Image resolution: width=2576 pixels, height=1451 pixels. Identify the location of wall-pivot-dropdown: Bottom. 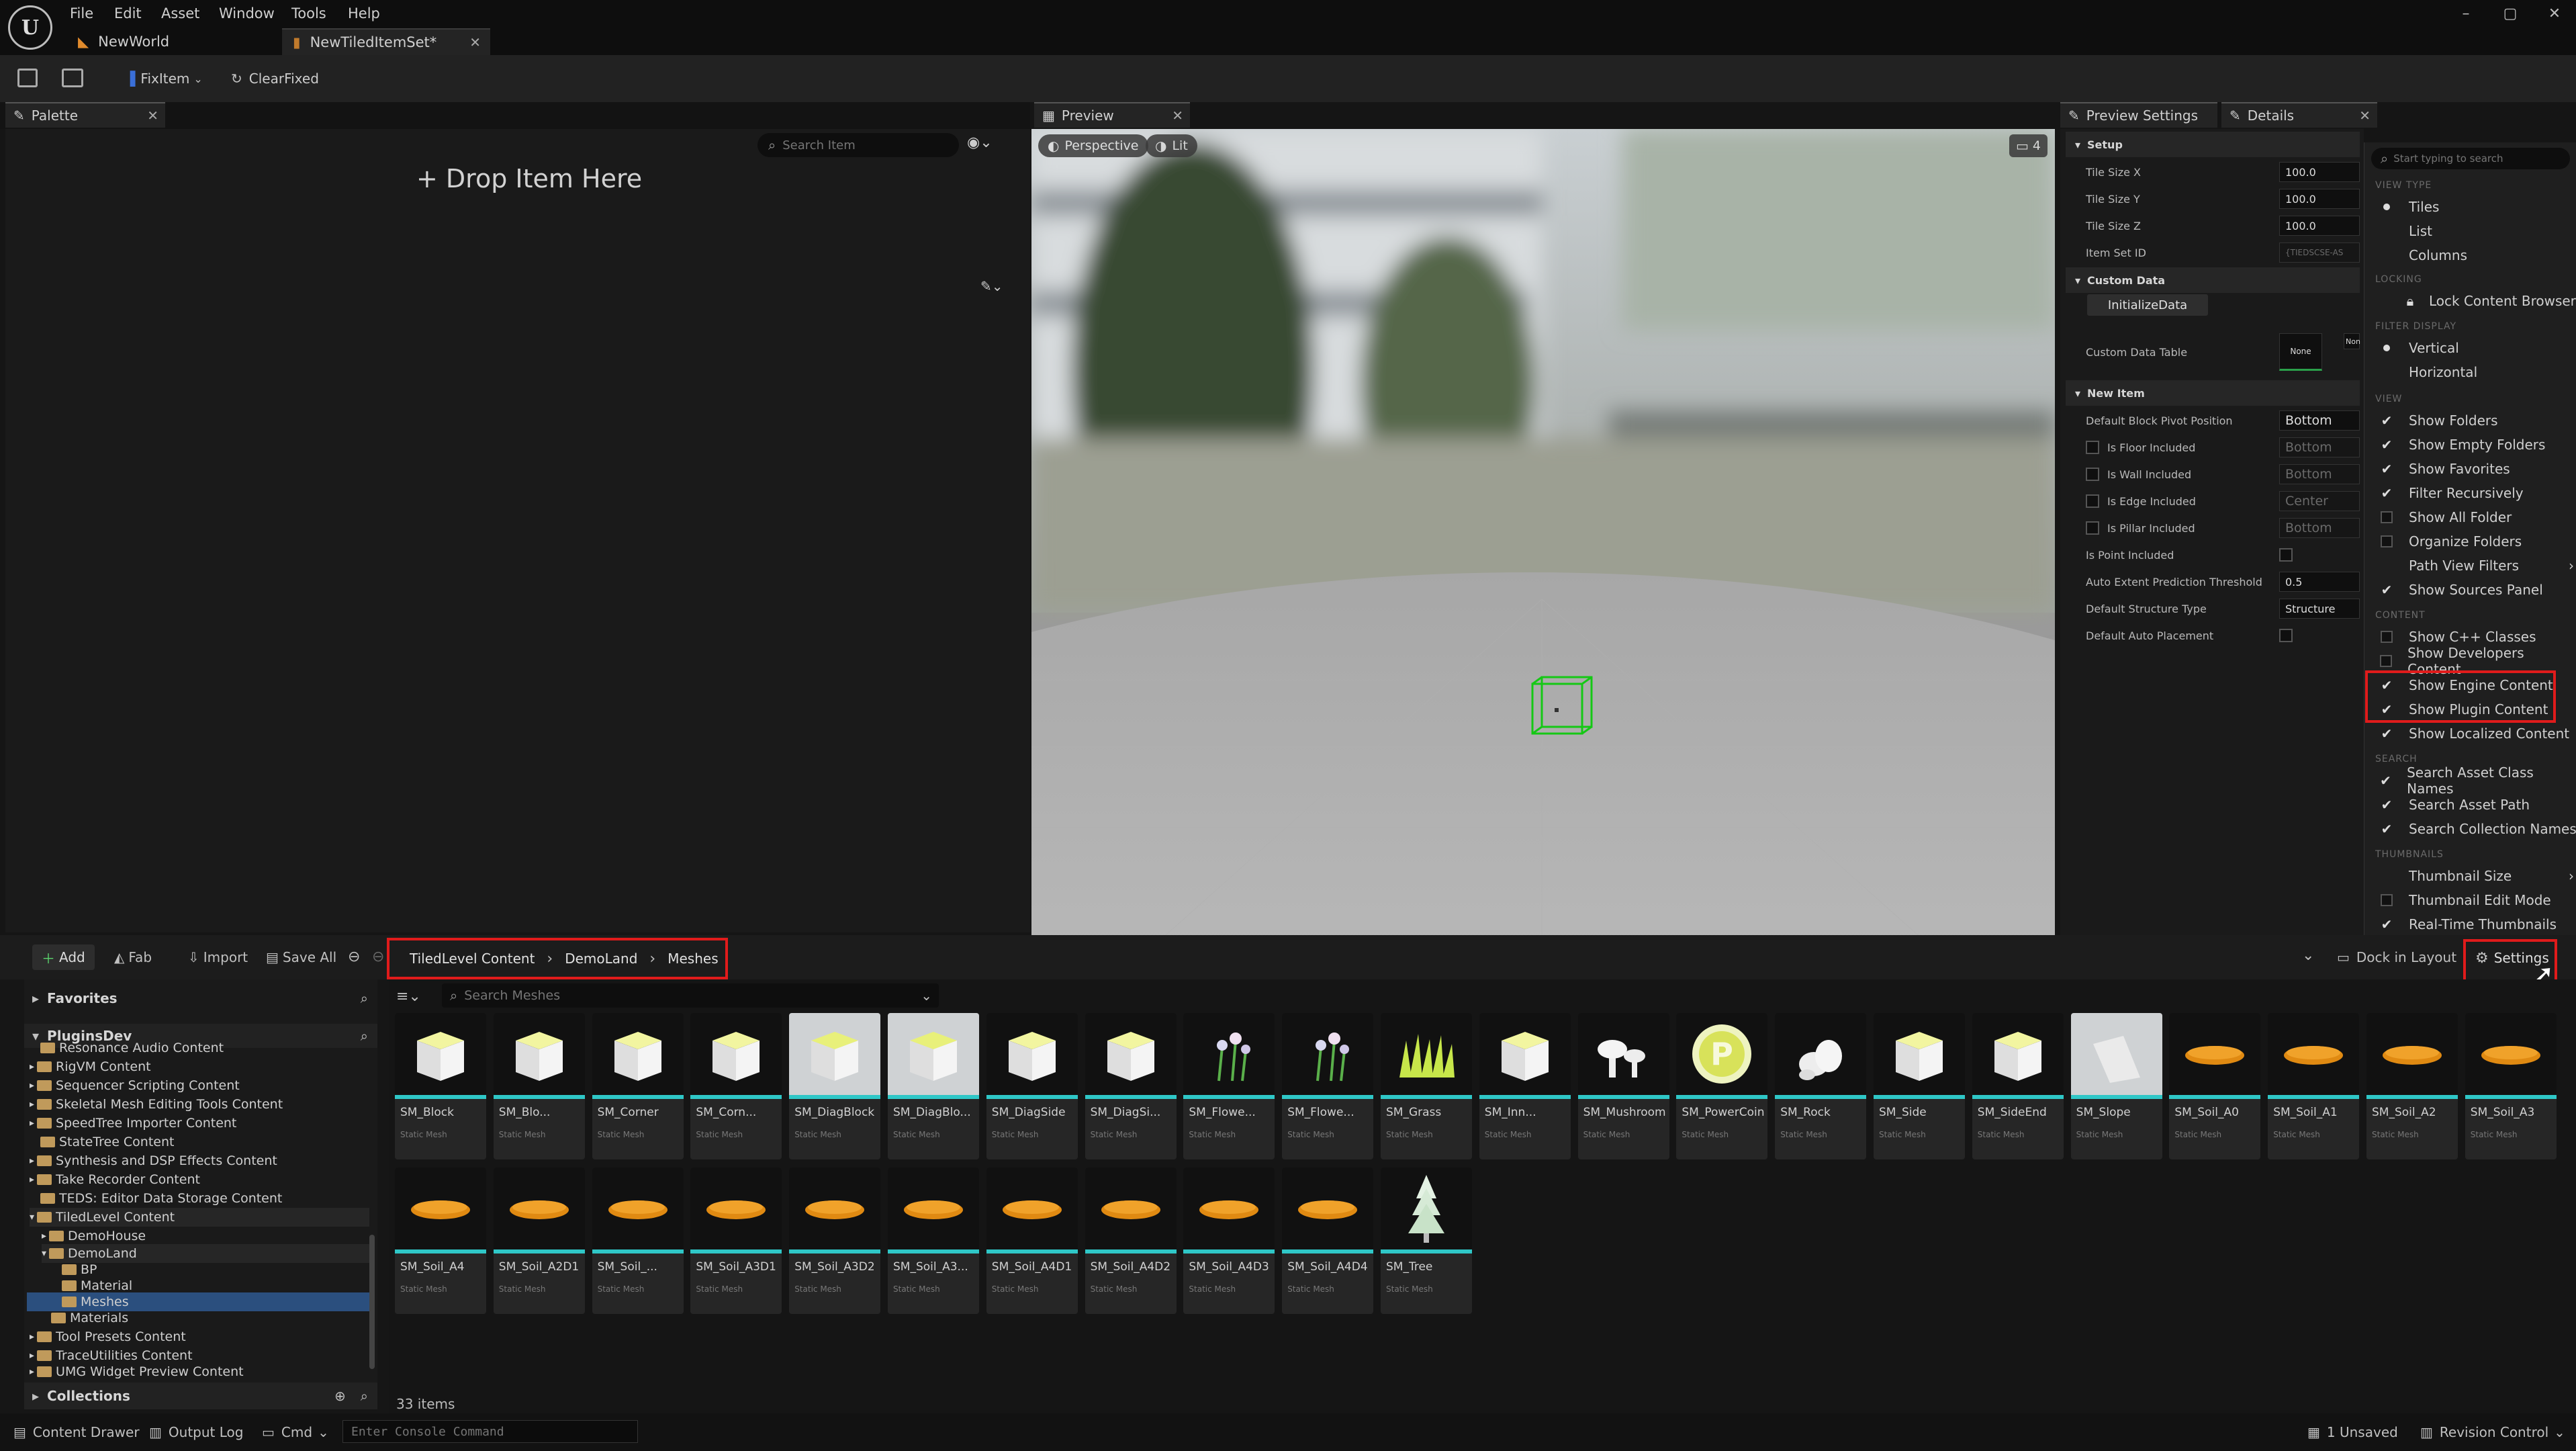
(2319, 474).